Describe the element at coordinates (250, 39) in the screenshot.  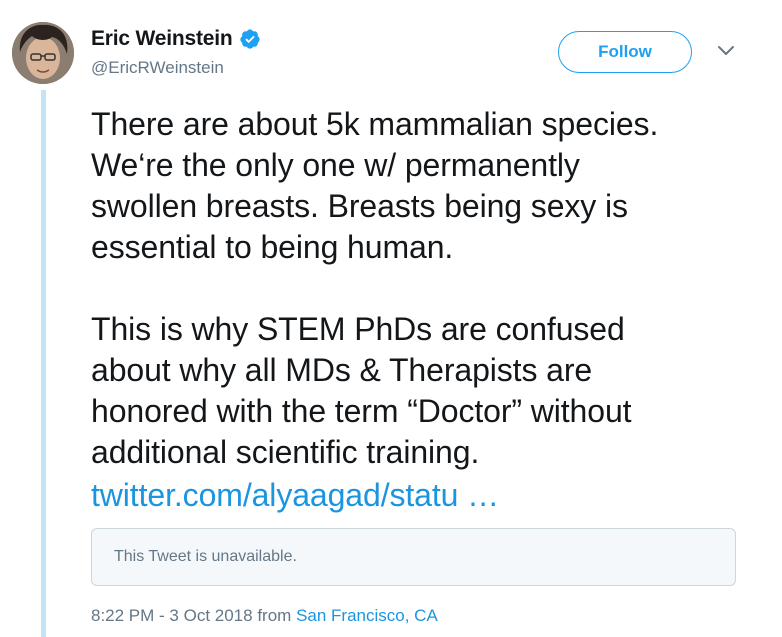
I see `verified-badge-icon` at that location.